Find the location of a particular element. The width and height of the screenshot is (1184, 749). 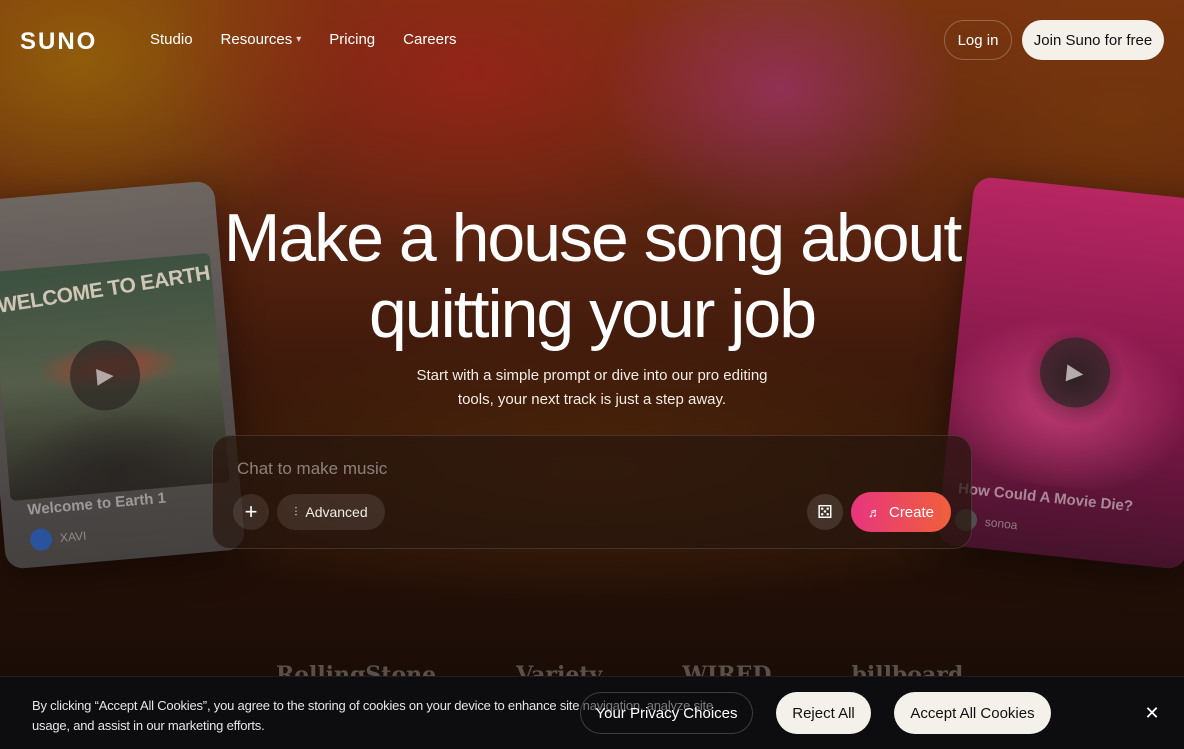

sliders-icon: ⫶ is located at coordinates (296, 511).